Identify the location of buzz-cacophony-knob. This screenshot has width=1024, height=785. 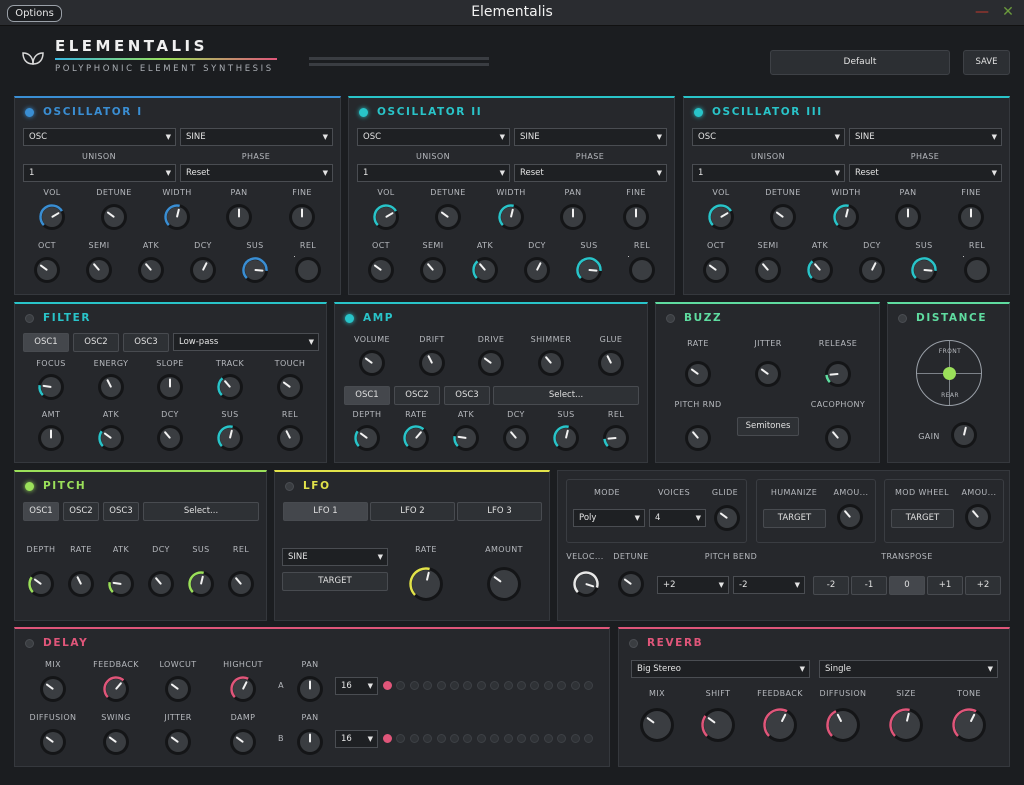
(838, 438).